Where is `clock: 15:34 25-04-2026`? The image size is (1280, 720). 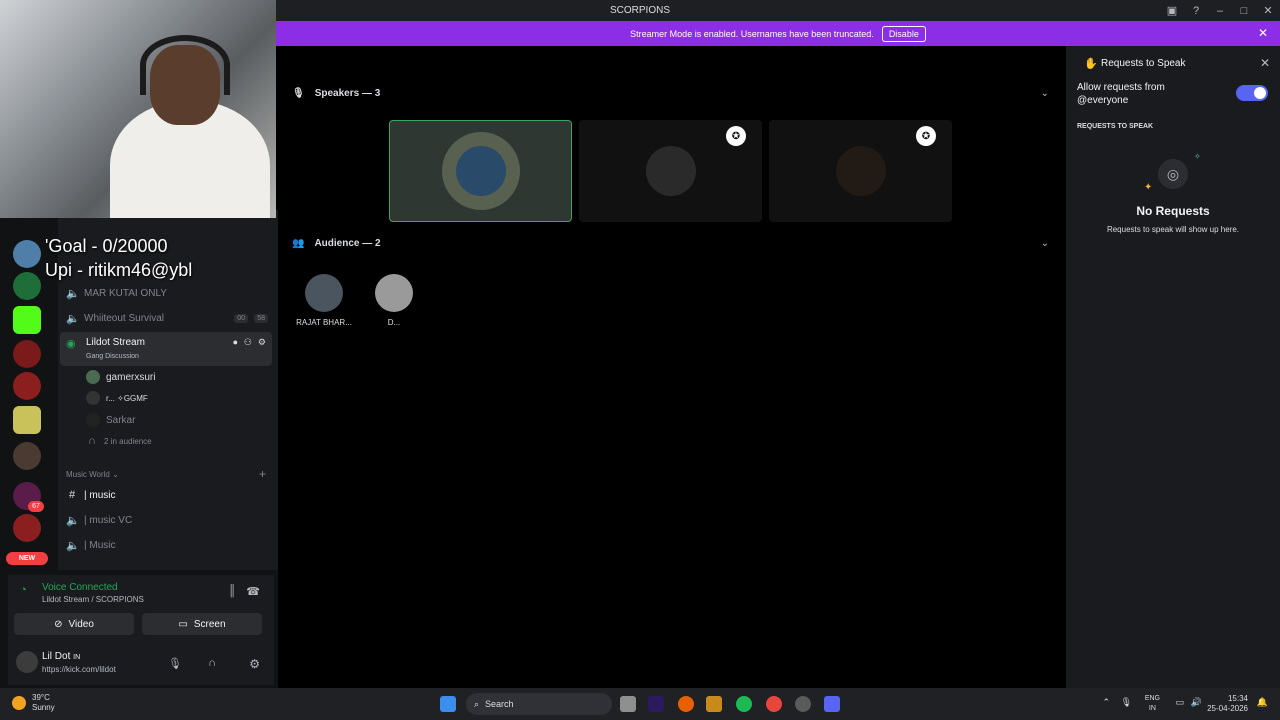
clock: 15:34 25-04-2026 is located at coordinates (1227, 704).